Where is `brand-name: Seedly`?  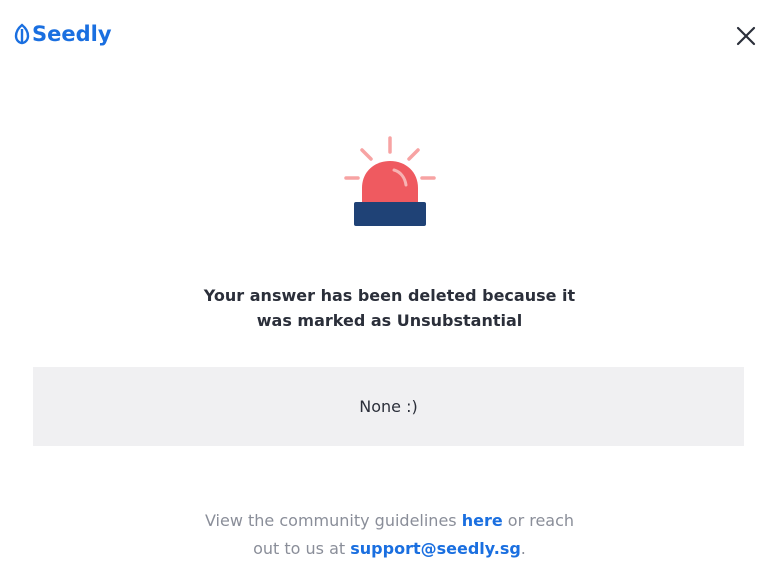 brand-name: Seedly is located at coordinates (72, 34).